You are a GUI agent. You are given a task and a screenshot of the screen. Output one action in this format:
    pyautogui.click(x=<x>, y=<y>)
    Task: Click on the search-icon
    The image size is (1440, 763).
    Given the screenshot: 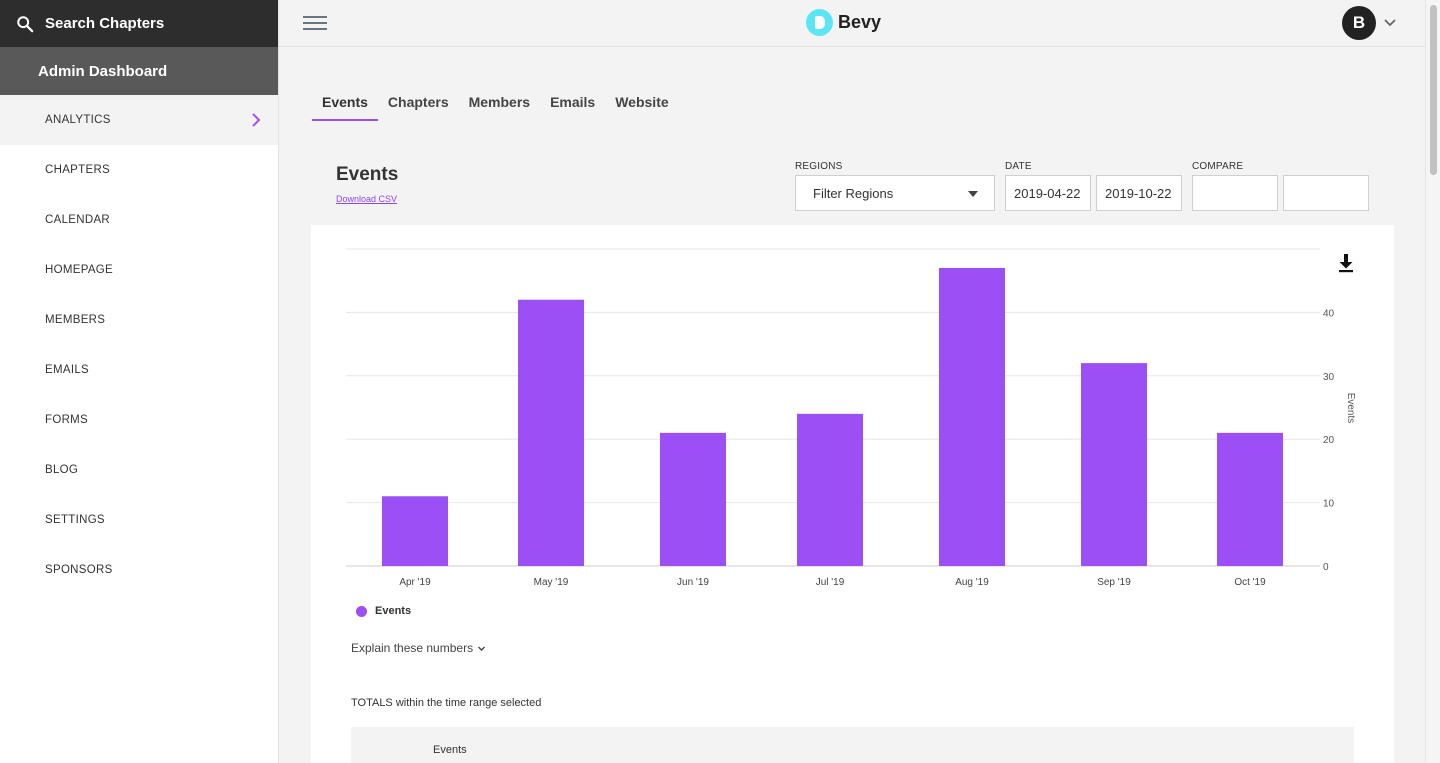 What is the action you would take?
    pyautogui.click(x=25, y=23)
    